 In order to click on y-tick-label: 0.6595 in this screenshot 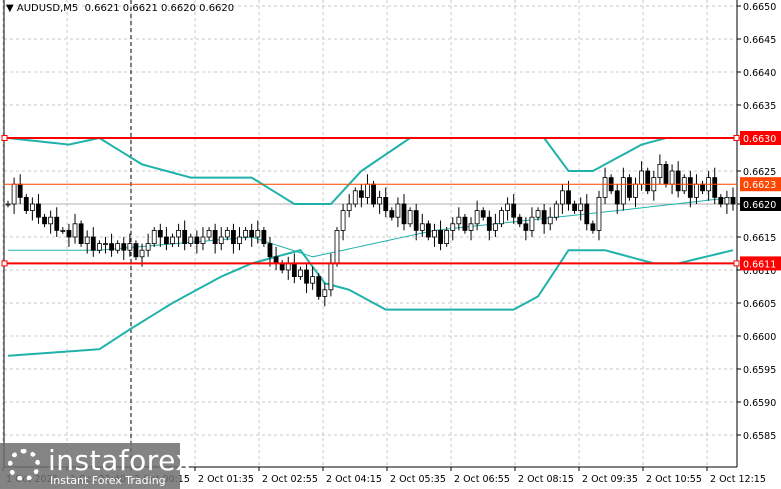, I will do `click(759, 370)`.